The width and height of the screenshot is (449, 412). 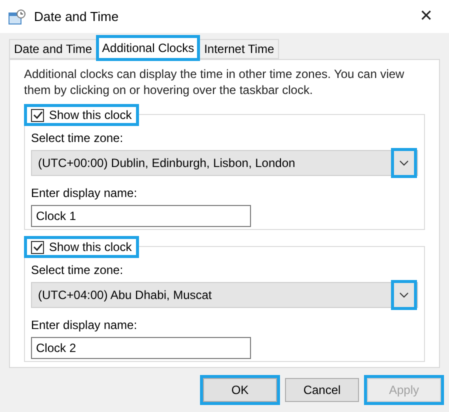 I want to click on dialog-button: OK, so click(x=240, y=390).